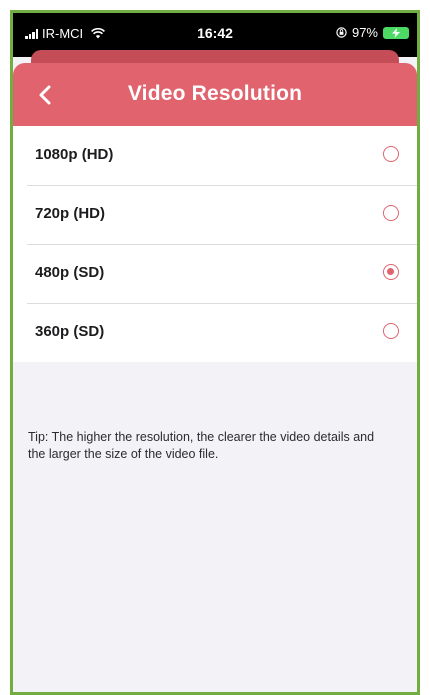  What do you see at coordinates (70, 272) in the screenshot?
I see `option-label: 480p (SD)` at bounding box center [70, 272].